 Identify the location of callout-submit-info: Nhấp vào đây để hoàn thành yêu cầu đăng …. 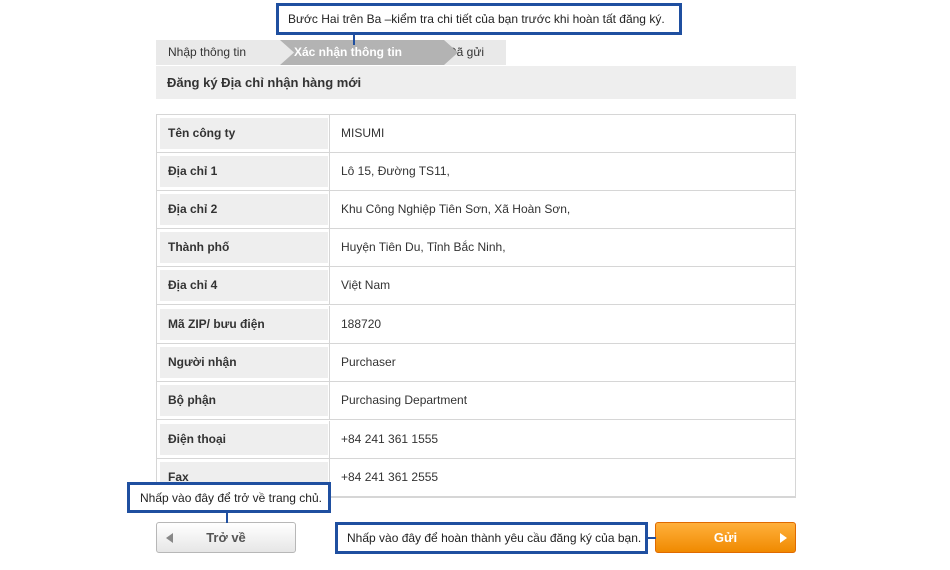
(491, 538).